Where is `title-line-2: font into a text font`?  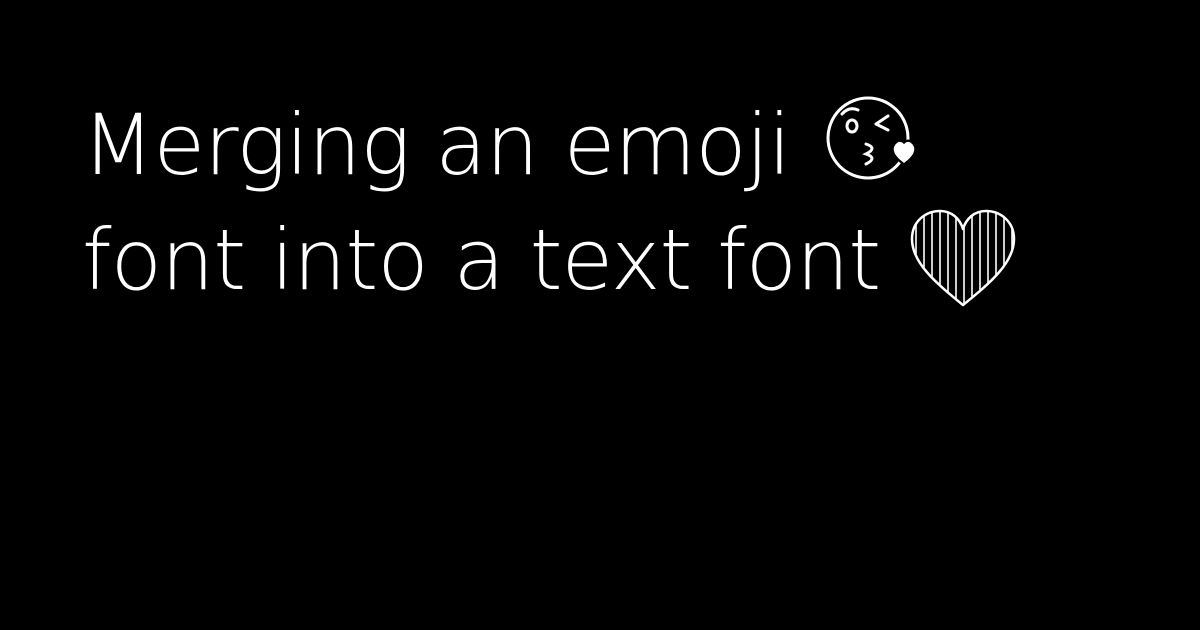
title-line-2: font into a text font is located at coordinates (551, 260).